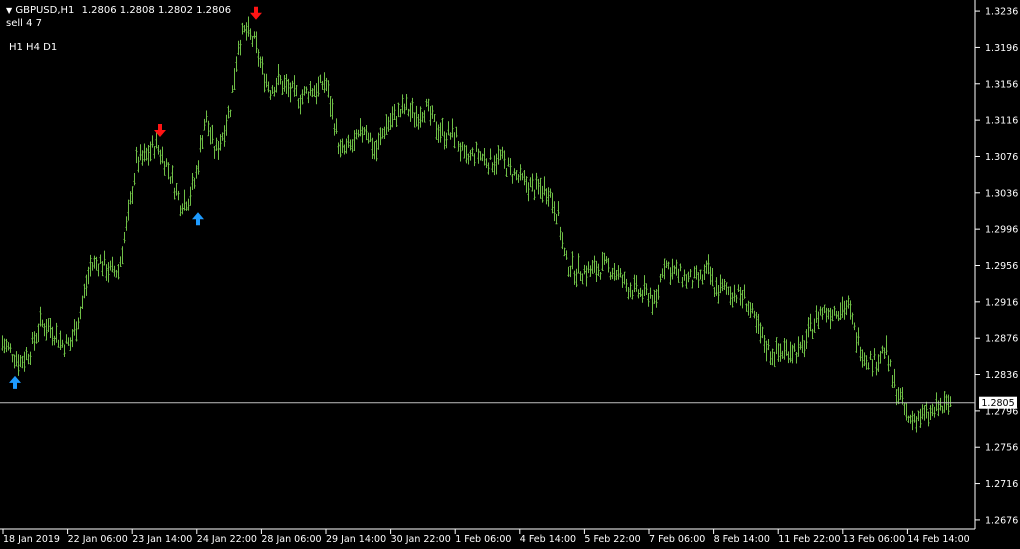 The width and height of the screenshot is (1020, 549). I want to click on y-tick-label: 1.2716, so click(1001, 484).